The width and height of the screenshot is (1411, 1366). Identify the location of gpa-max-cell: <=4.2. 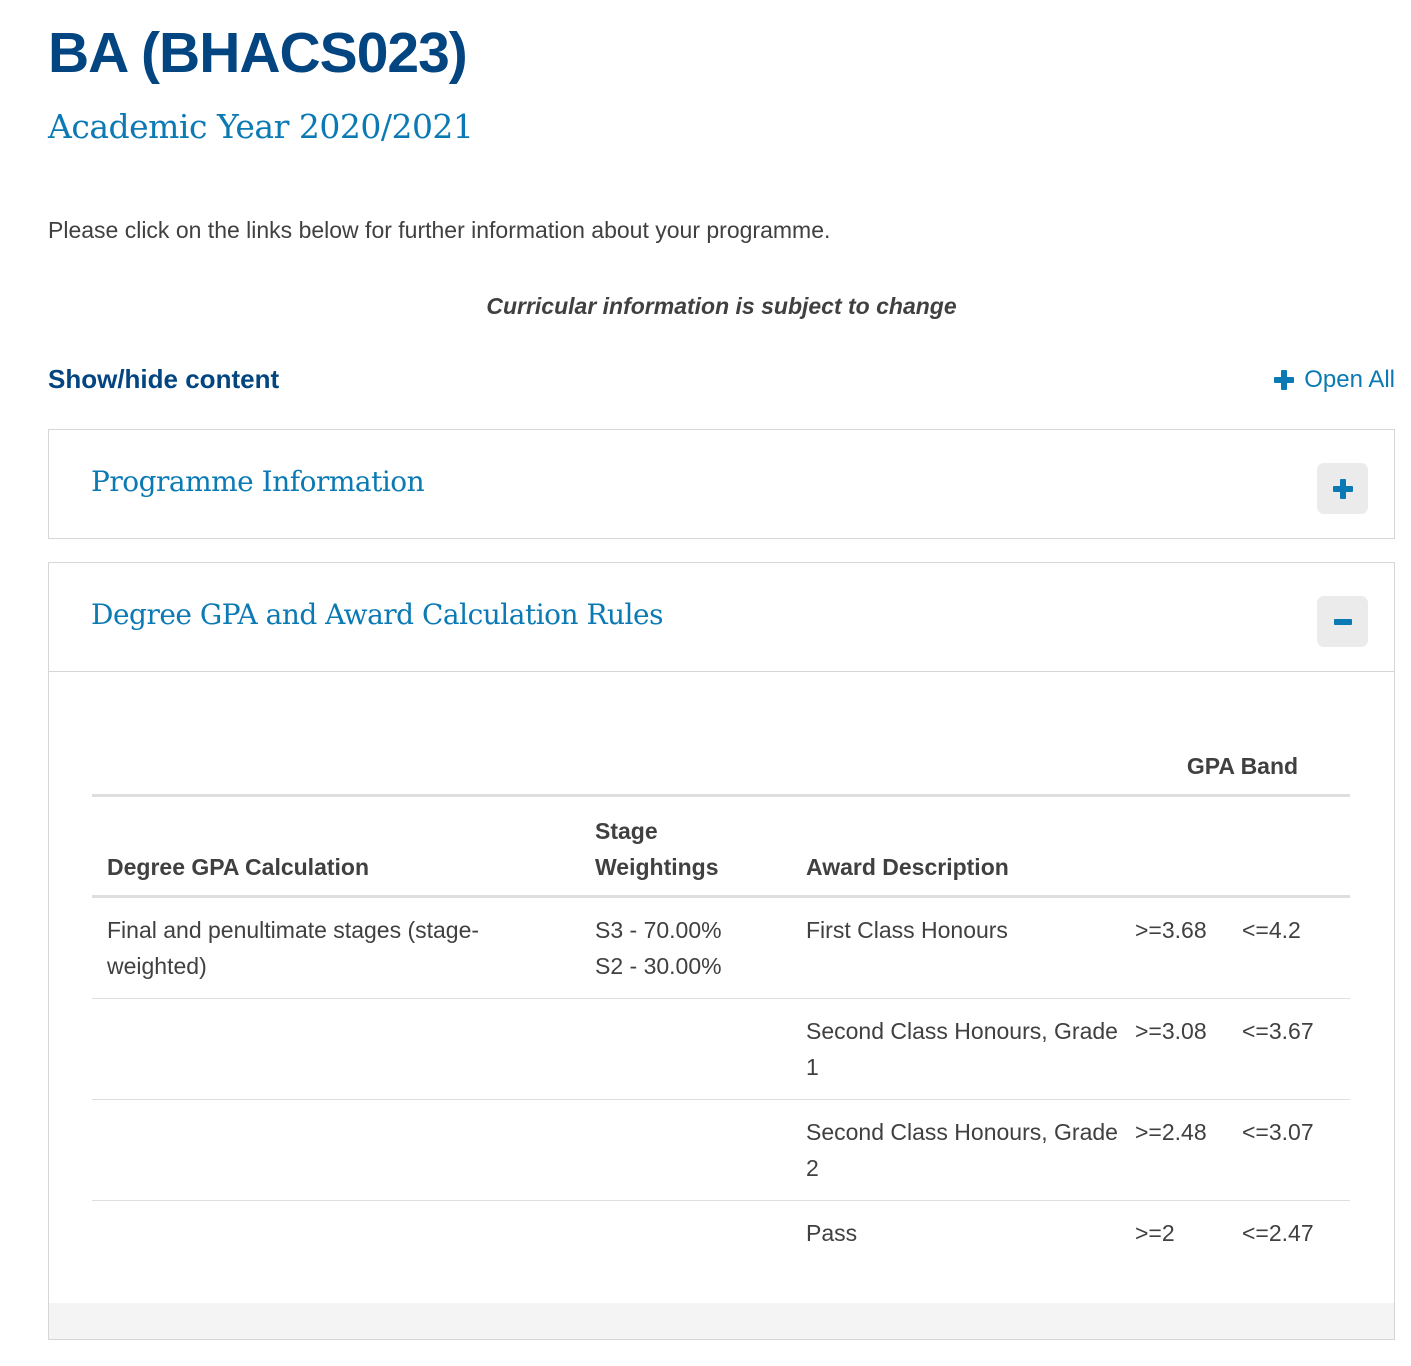
(1296, 947).